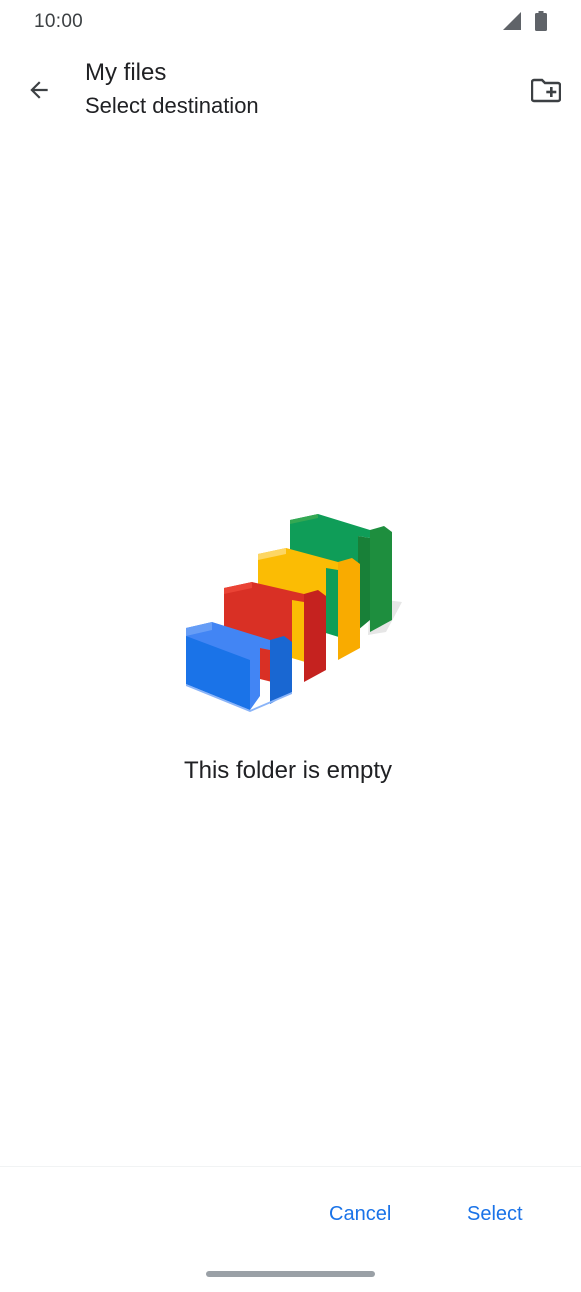 The image size is (581, 1292). I want to click on page-subtitle: Select destination, so click(172, 105).